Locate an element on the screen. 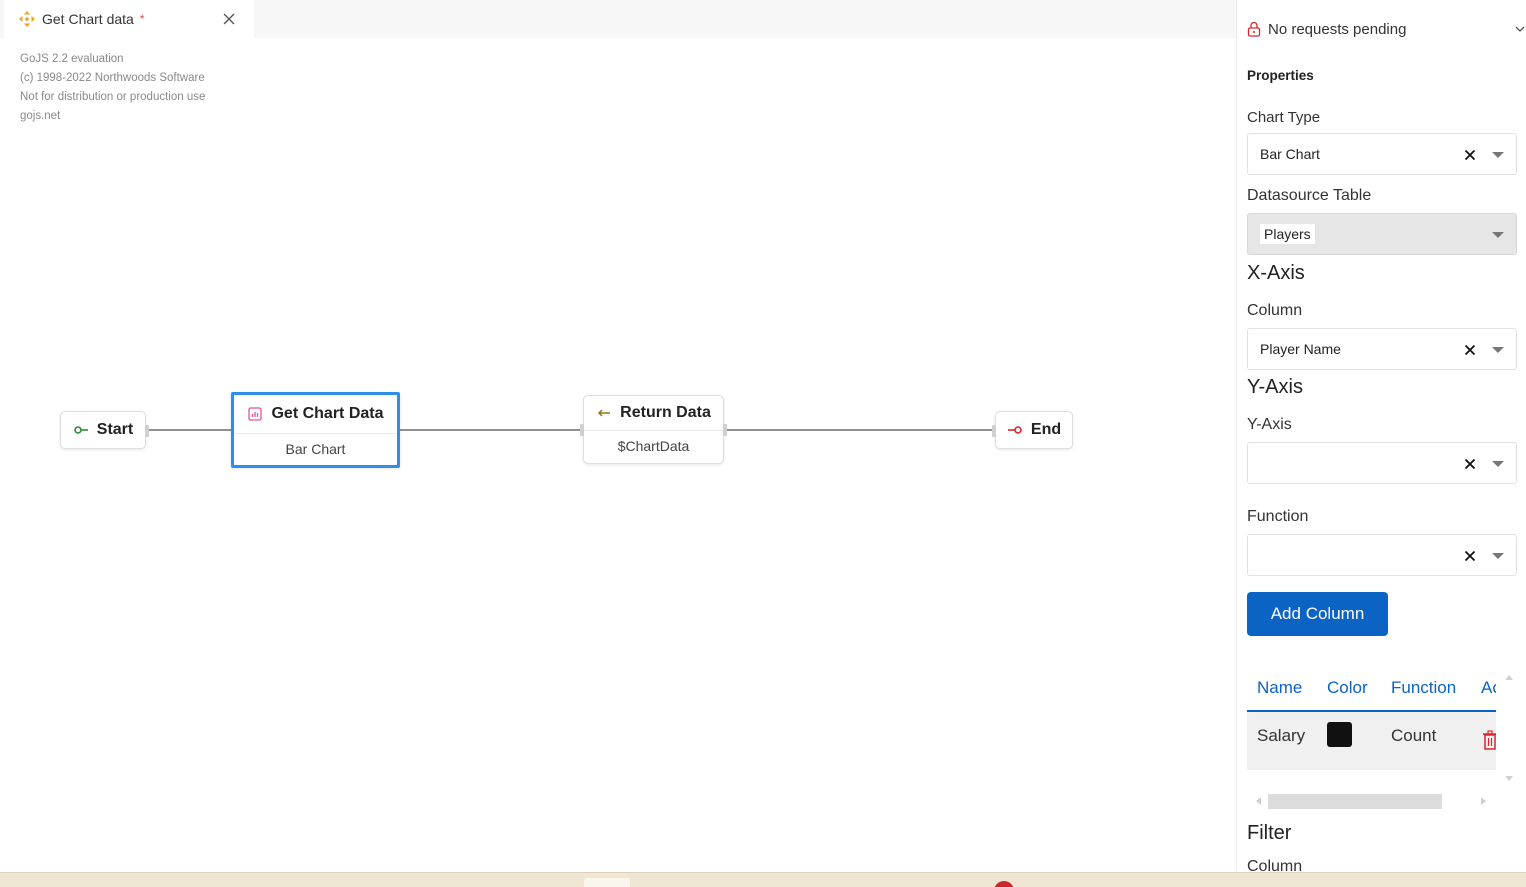 The image size is (1526, 887). table-row: Salary Count is located at coordinates (1371, 741).